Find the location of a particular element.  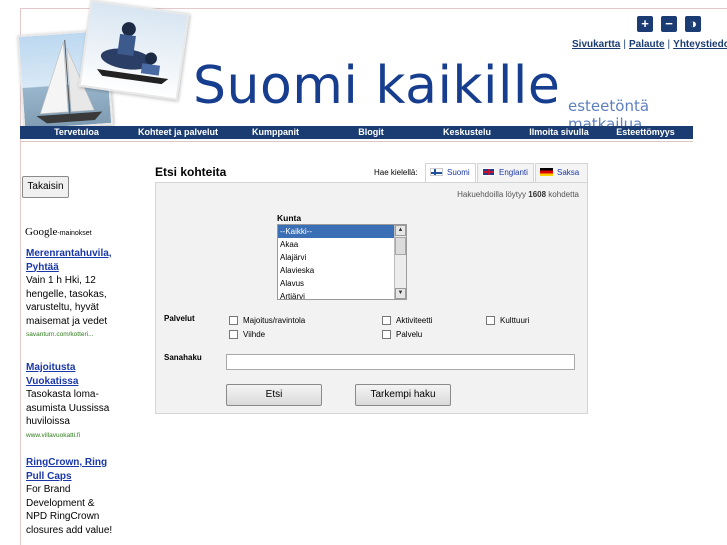

nav-item-esteettomyys: Esteettömyys is located at coordinates (645, 132).